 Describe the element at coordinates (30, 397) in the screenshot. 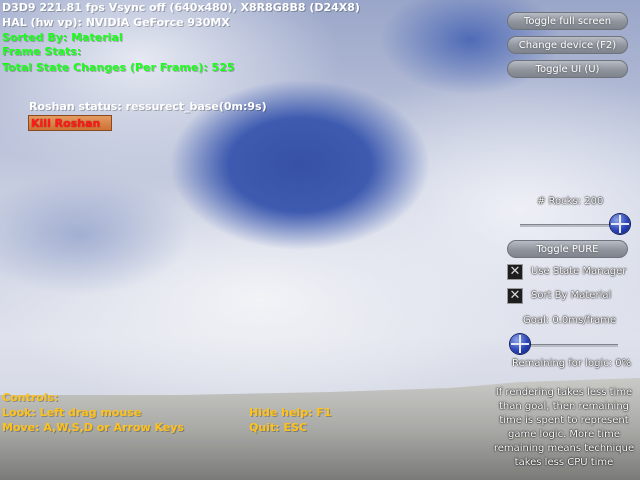

I see `controls-heading: Controls:` at that location.